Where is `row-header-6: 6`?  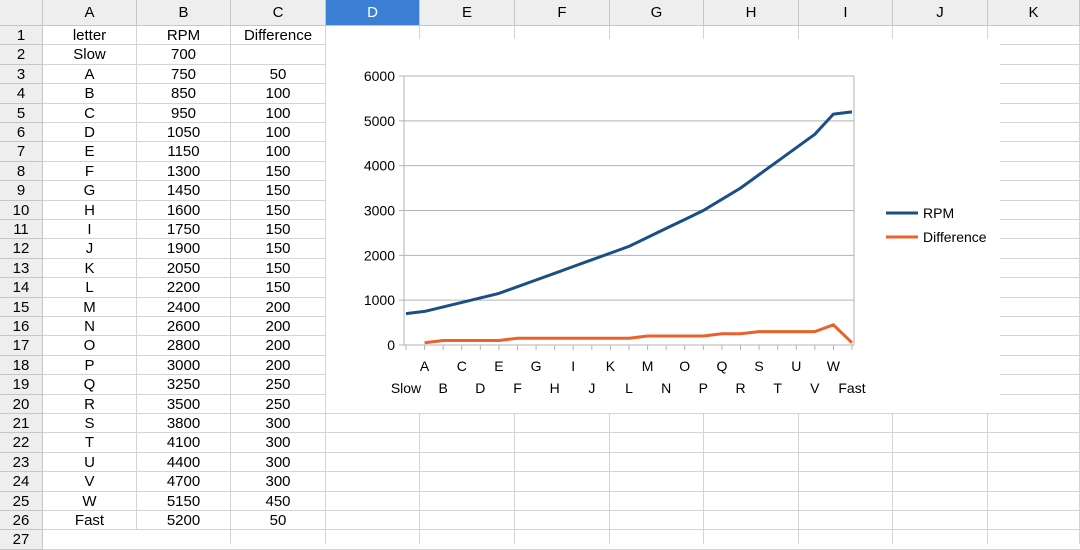
row-header-6: 6 is located at coordinates (21, 133).